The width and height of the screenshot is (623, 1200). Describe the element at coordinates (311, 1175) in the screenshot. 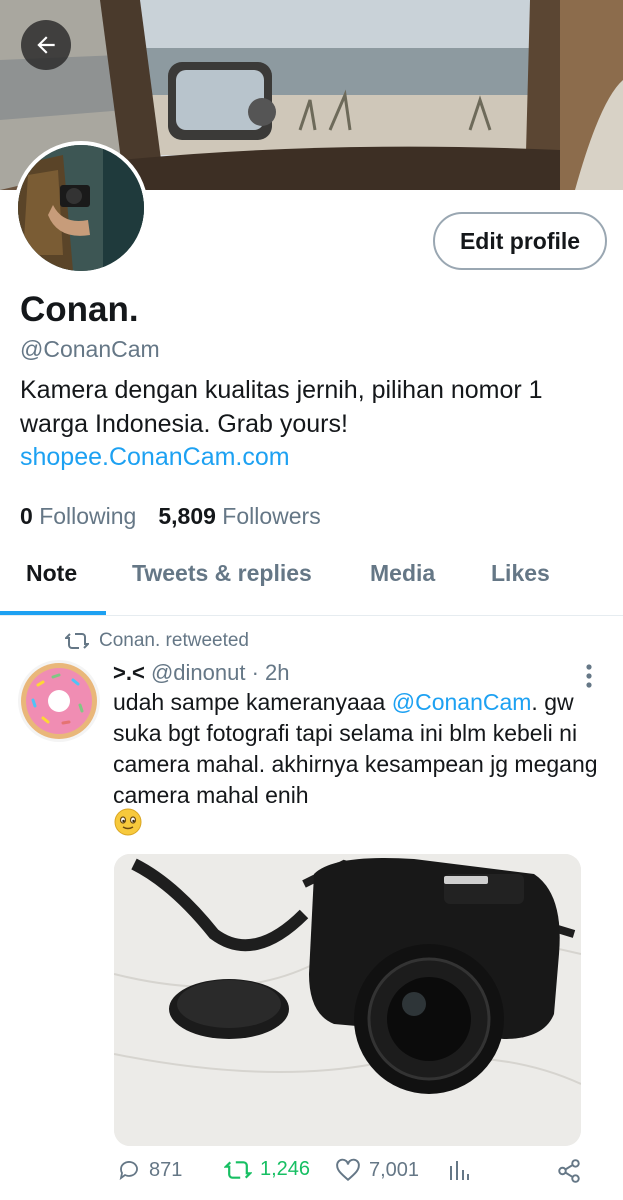

I see `tweet-actions: 871 1,246 7,001` at that location.